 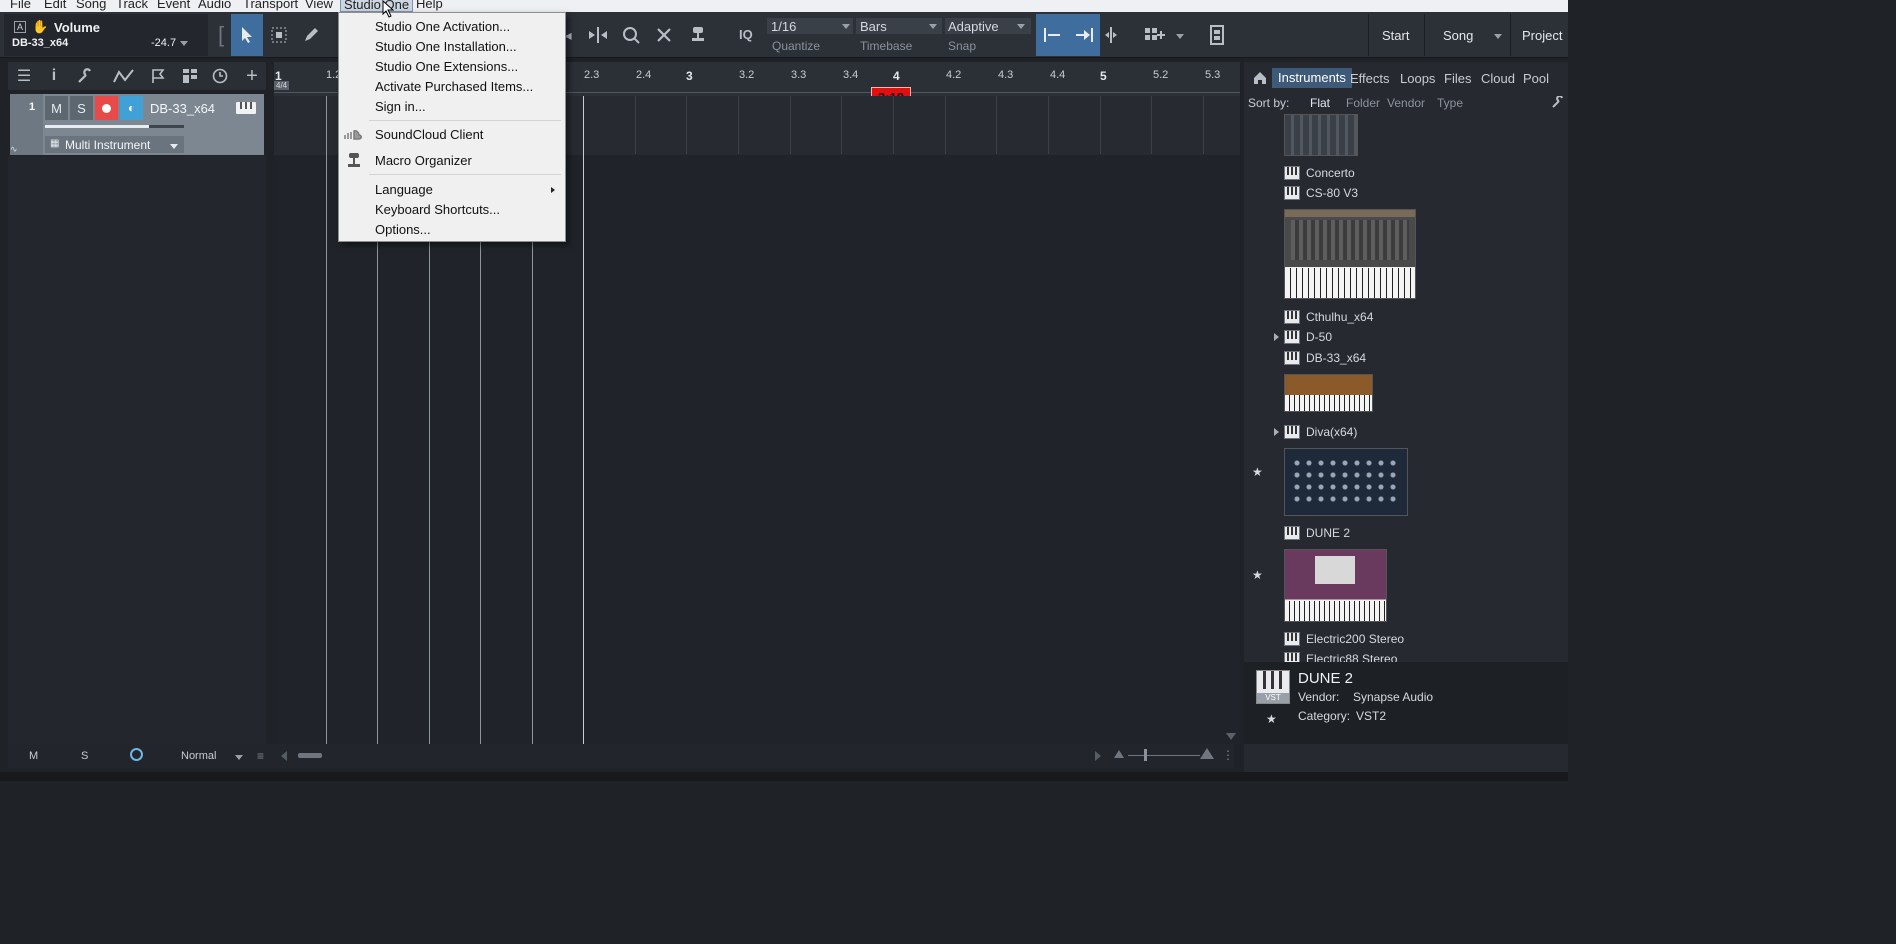 What do you see at coordinates (198, 756) in the screenshot?
I see `mode-select: Normal` at bounding box center [198, 756].